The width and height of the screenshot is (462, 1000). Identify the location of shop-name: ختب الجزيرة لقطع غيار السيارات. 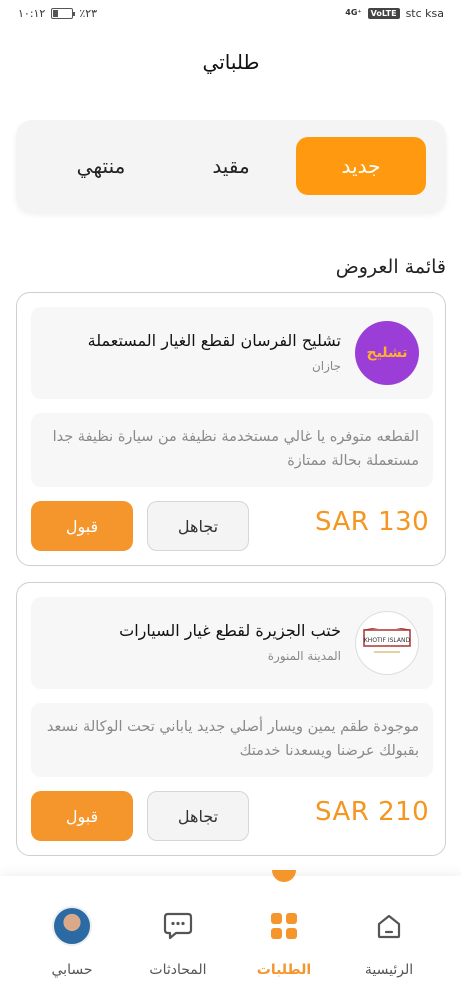
(230, 630).